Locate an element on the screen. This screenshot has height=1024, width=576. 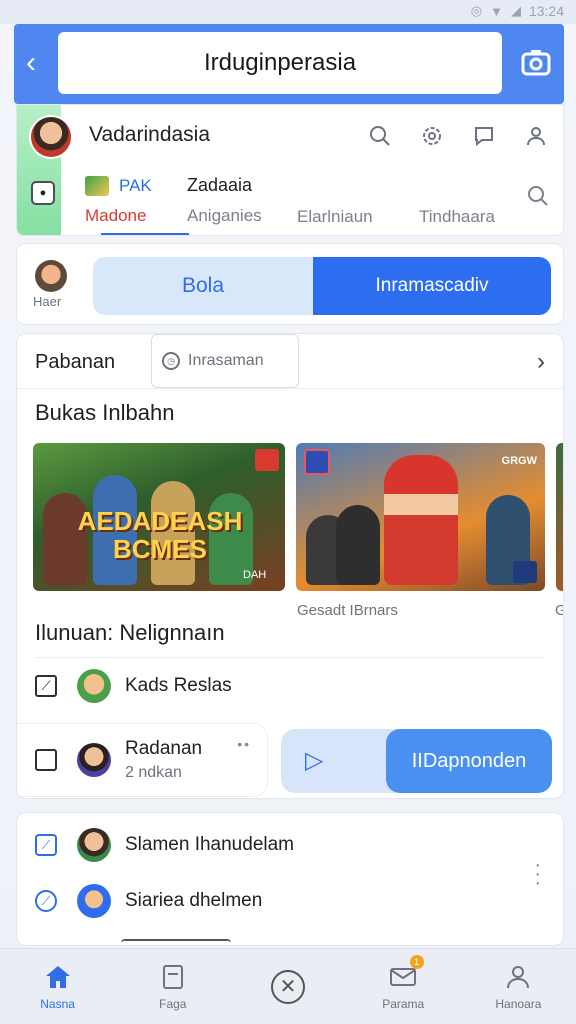
tab-tindhaara: Tindhaara is located at coordinates (457, 217).